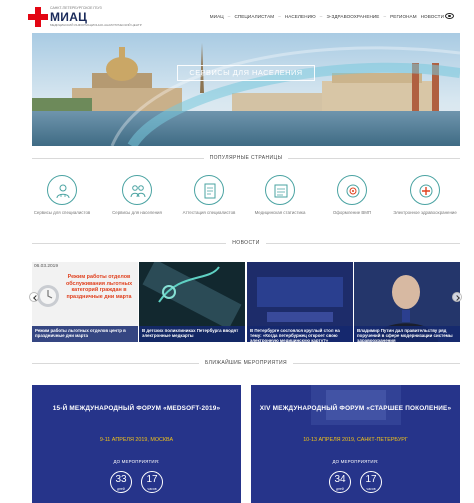  What do you see at coordinates (137, 202) in the screenshot?
I see `popular-item-population: Сервисы для населения` at bounding box center [137, 202].